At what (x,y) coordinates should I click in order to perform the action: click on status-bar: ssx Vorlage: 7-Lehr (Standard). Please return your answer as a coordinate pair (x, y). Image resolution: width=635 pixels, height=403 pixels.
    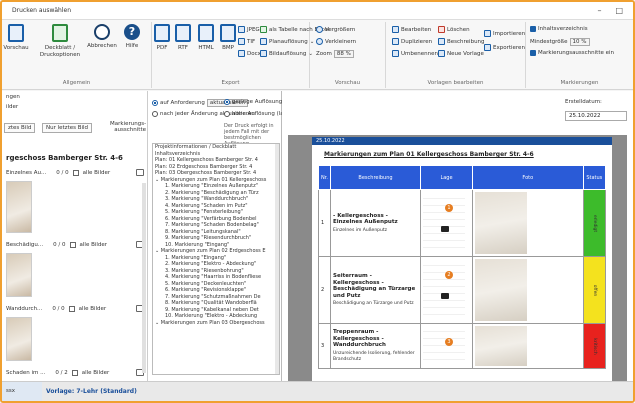
    Looking at the image, I should click on (317, 391).